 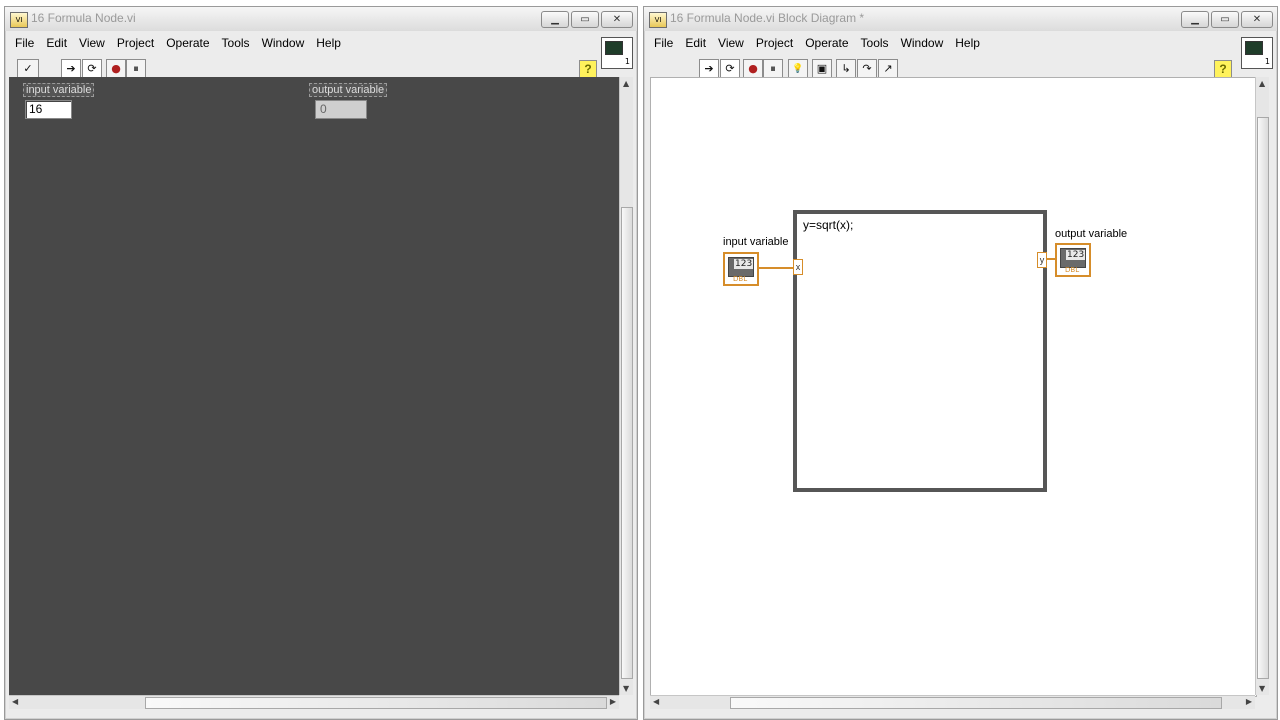 What do you see at coordinates (1091, 234) in the screenshot?
I see `output-terminal-label: output variable` at bounding box center [1091, 234].